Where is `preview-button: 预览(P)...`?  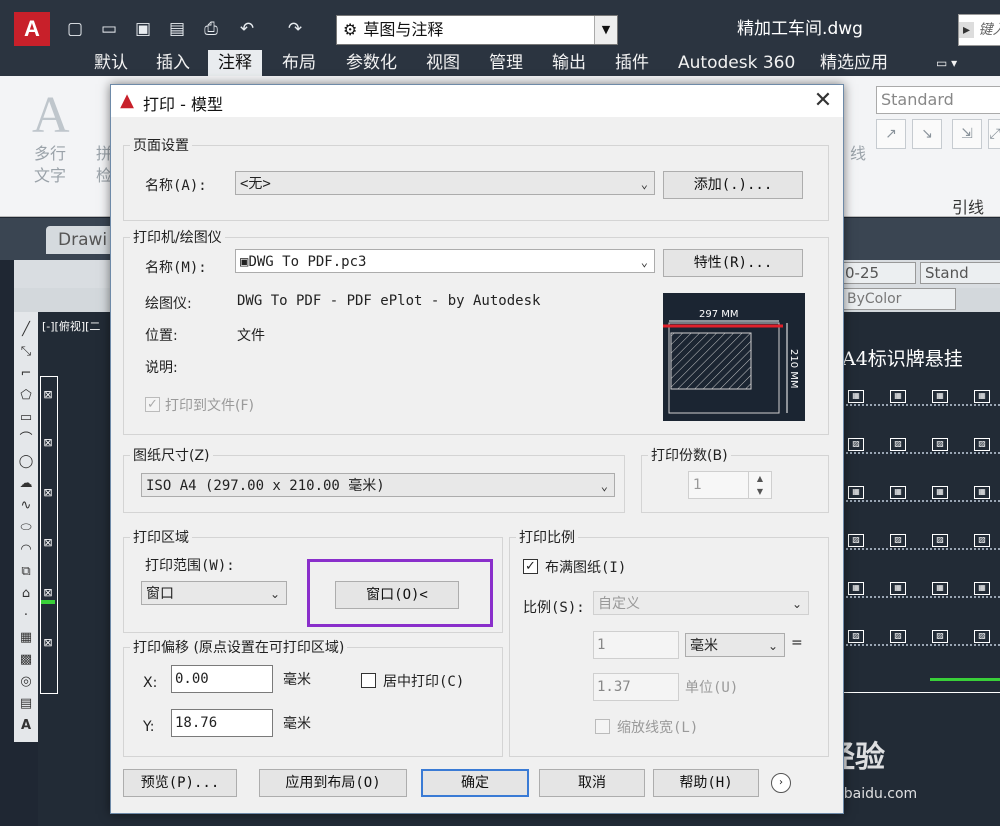
preview-button: 预览(P)... is located at coordinates (180, 783).